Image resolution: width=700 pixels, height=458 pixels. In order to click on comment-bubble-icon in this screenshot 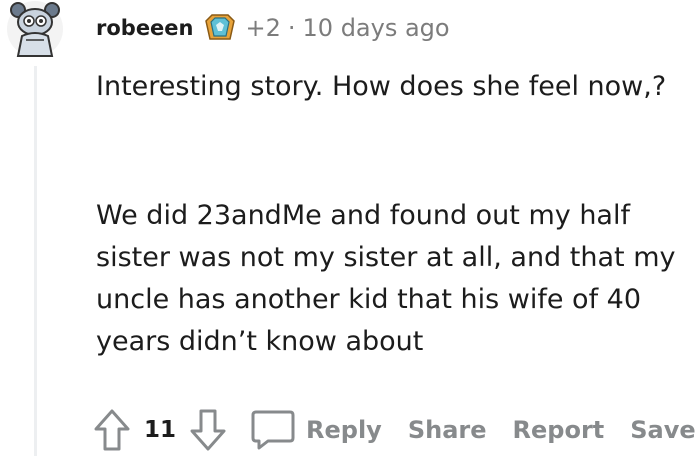, I will do `click(273, 430)`.